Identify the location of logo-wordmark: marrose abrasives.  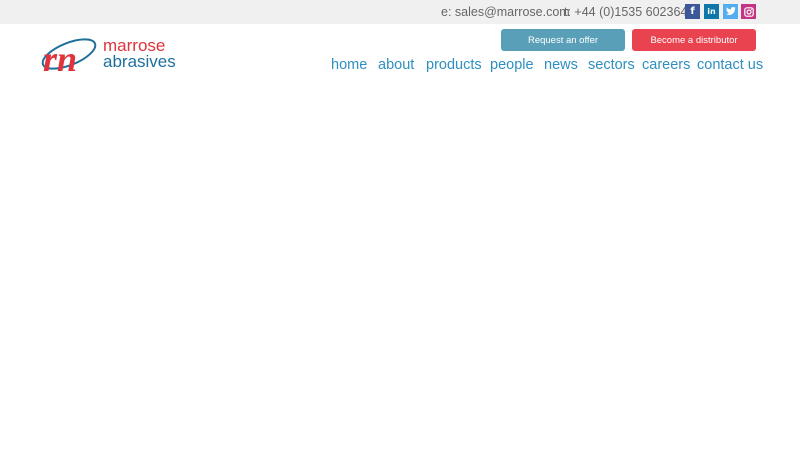
(139, 54).